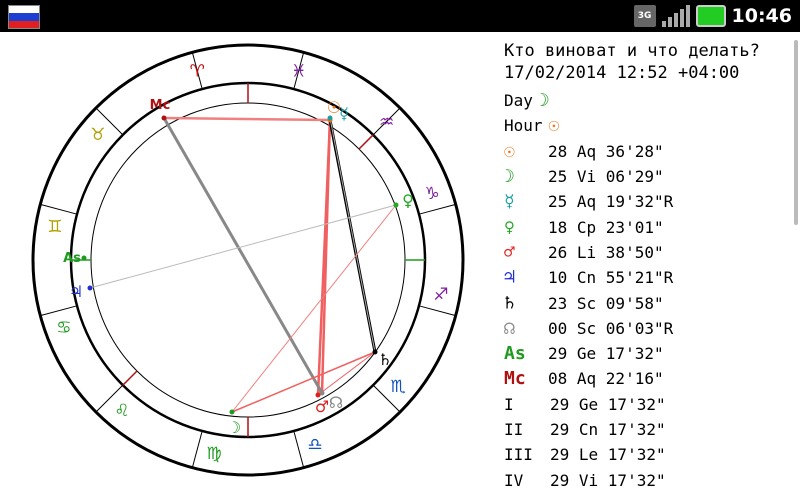 The image size is (800, 493). I want to click on row-label: I, so click(509, 404).